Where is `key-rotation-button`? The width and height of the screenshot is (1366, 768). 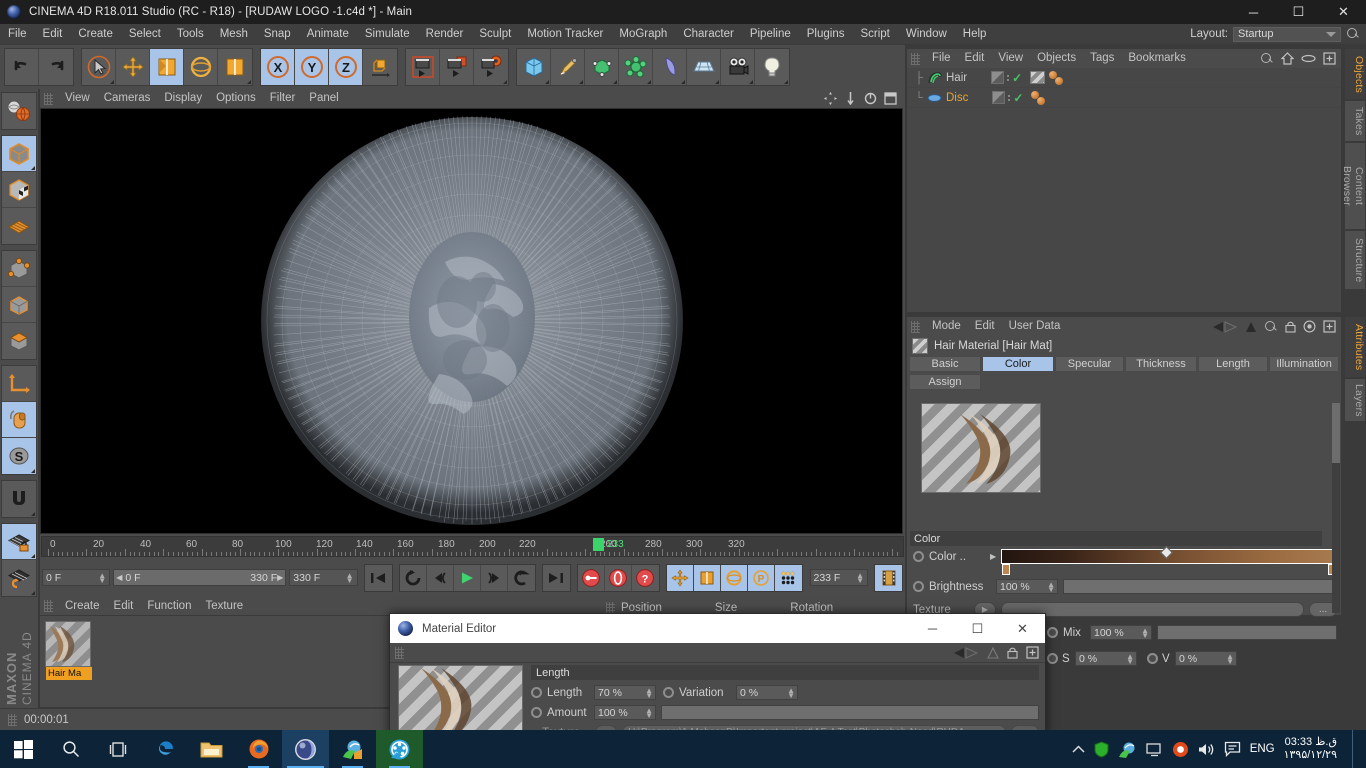 key-rotation-button is located at coordinates (734, 577).